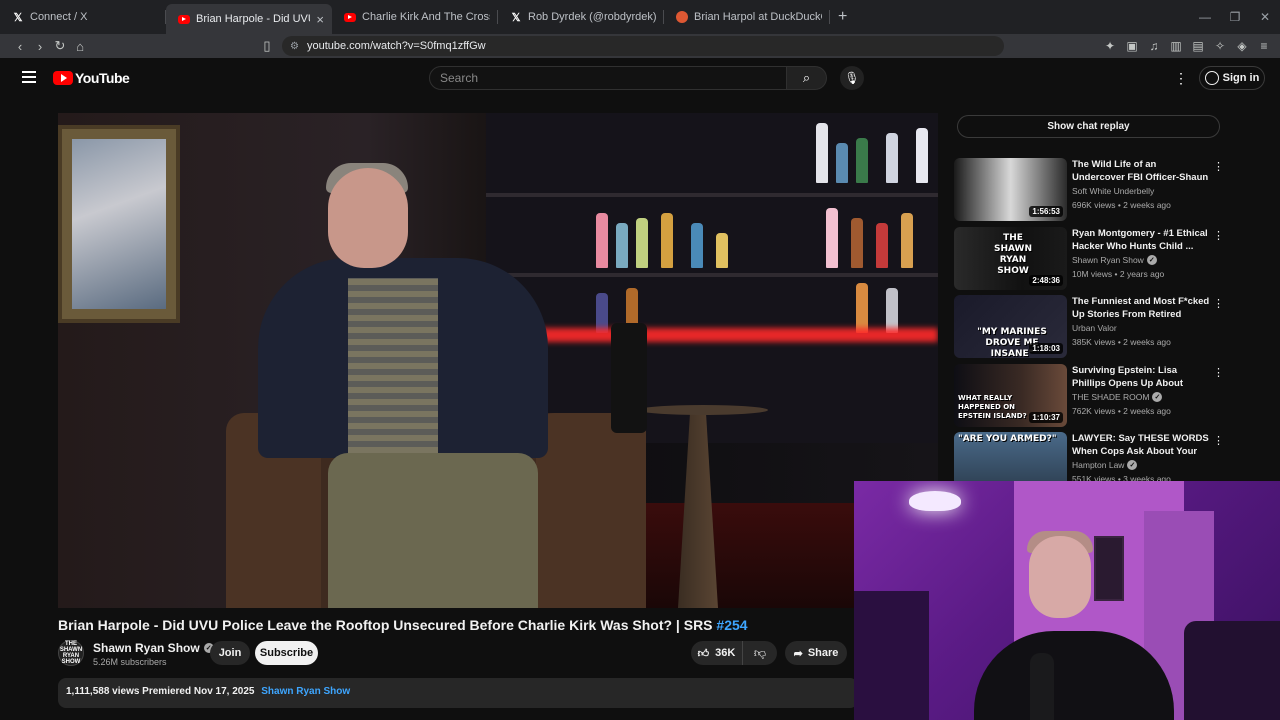  What do you see at coordinates (426, 17) in the screenshot?
I see `tab-title: Charlie Kirk And The Crossing Of The` at bounding box center [426, 17].